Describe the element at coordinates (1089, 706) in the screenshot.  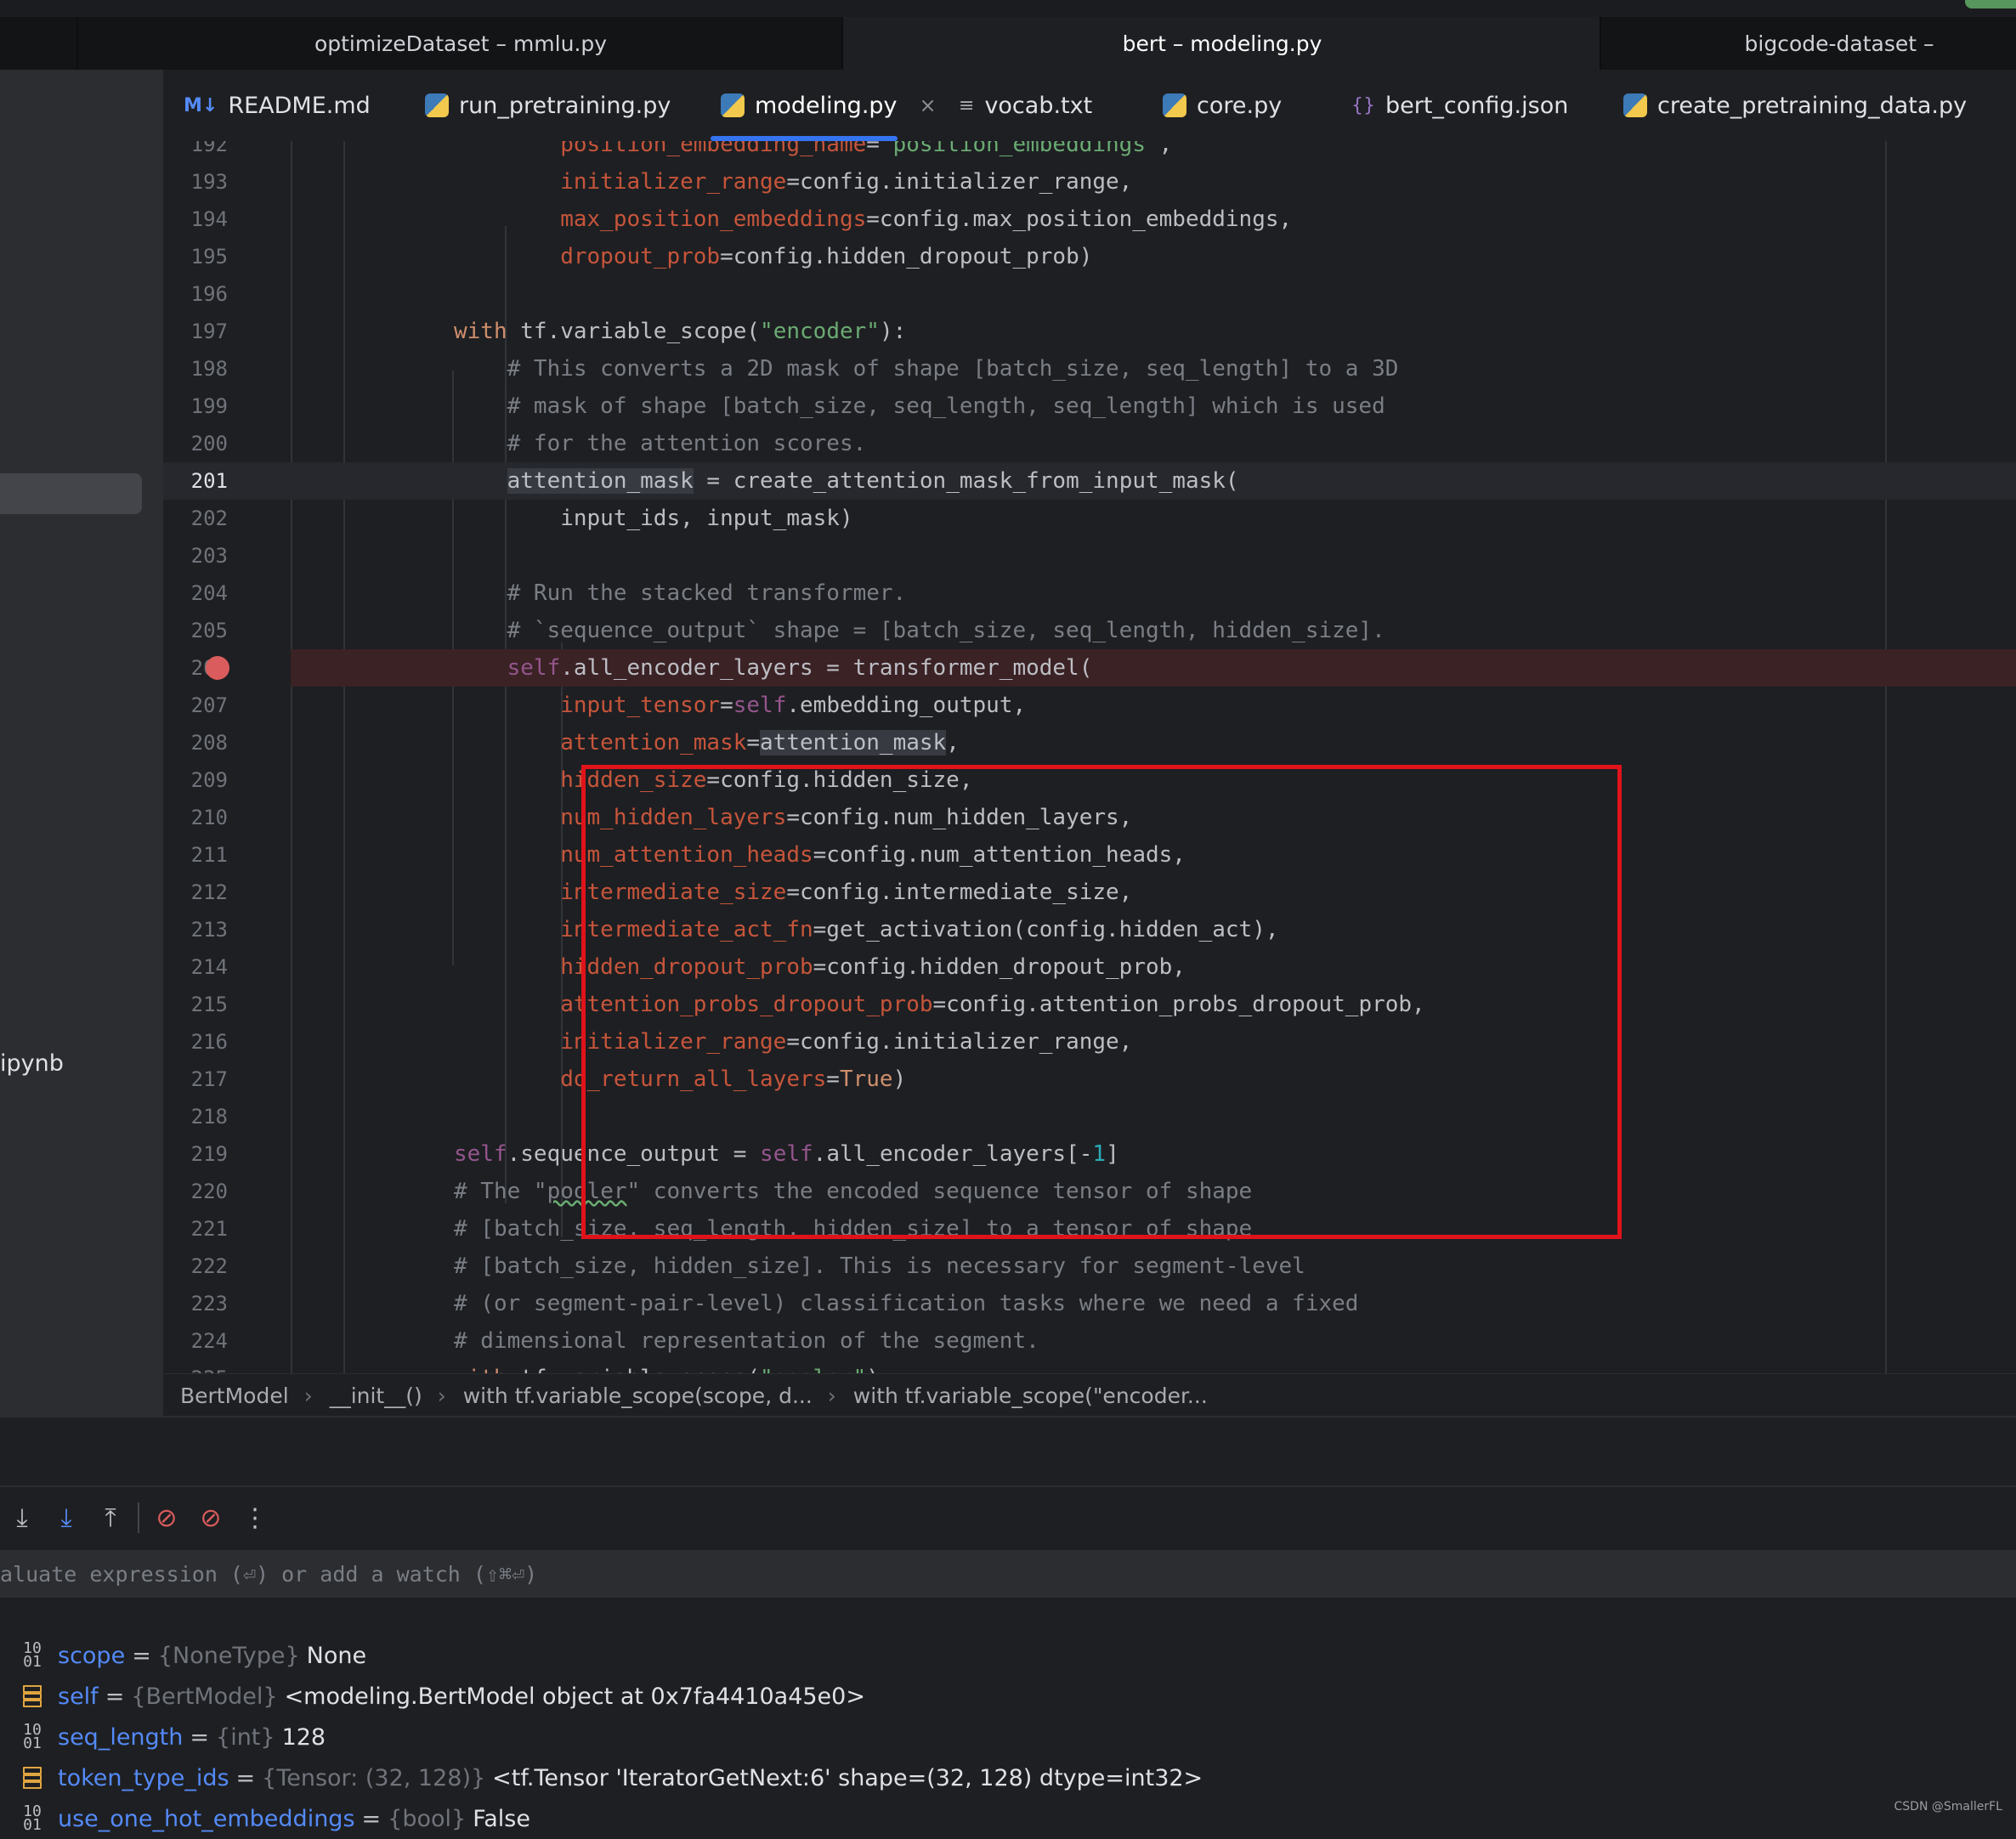
I see `code-line: 207 input_tensor=self.embedding_output,` at that location.